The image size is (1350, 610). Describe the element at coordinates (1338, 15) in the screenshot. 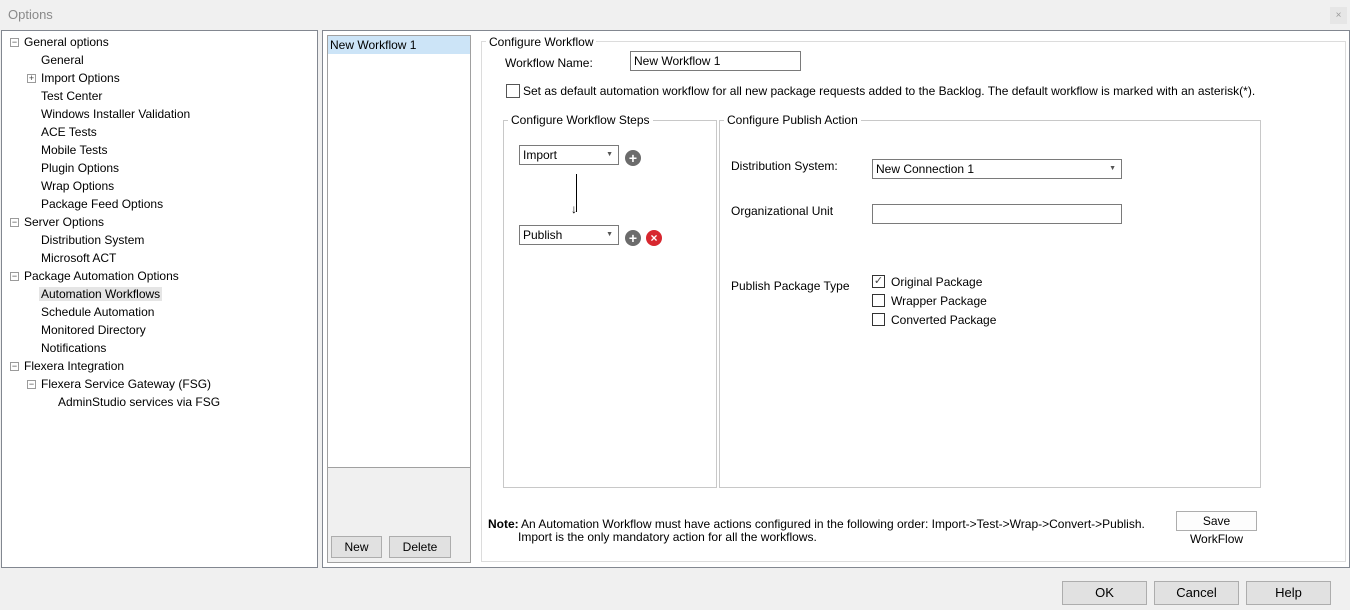

I see `close-button: ×` at that location.